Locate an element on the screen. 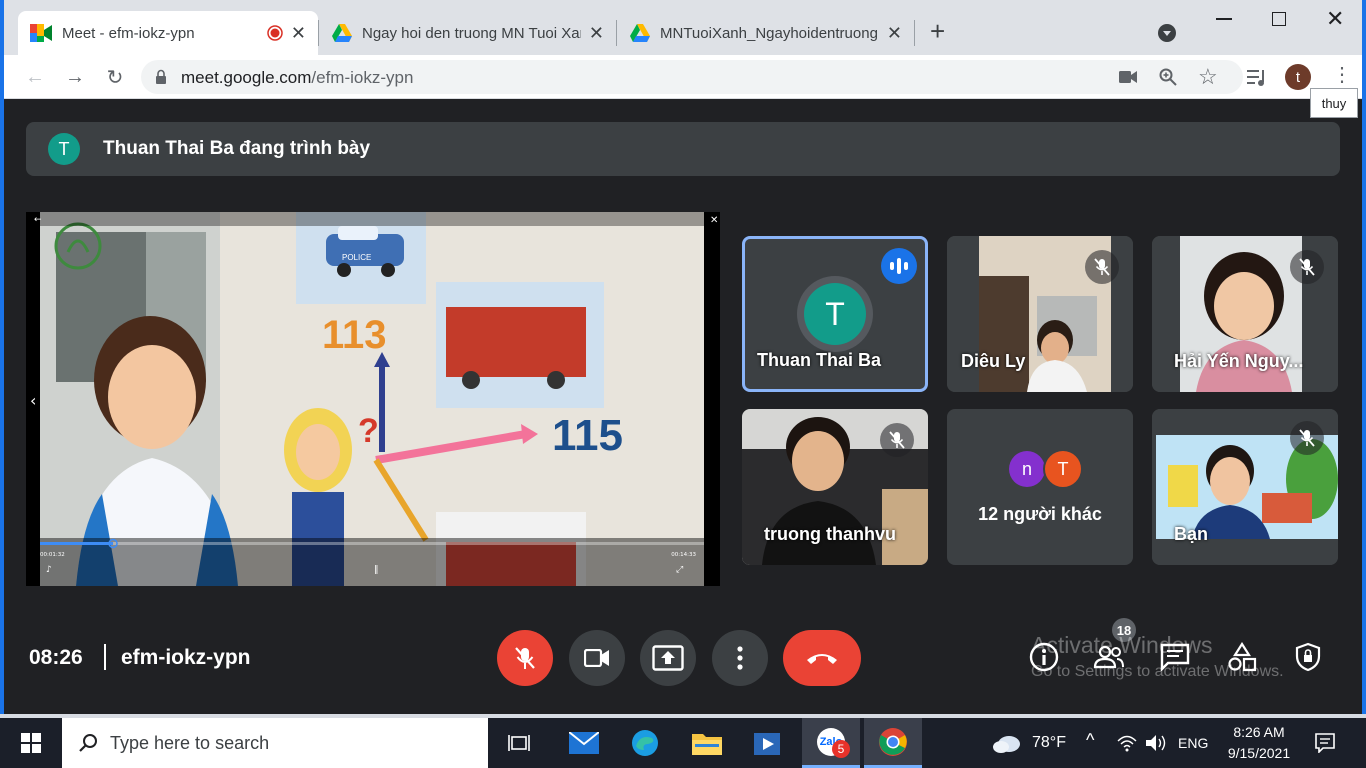 This screenshot has width=1366, height=768. end-call-icon is located at coordinates (822, 659).